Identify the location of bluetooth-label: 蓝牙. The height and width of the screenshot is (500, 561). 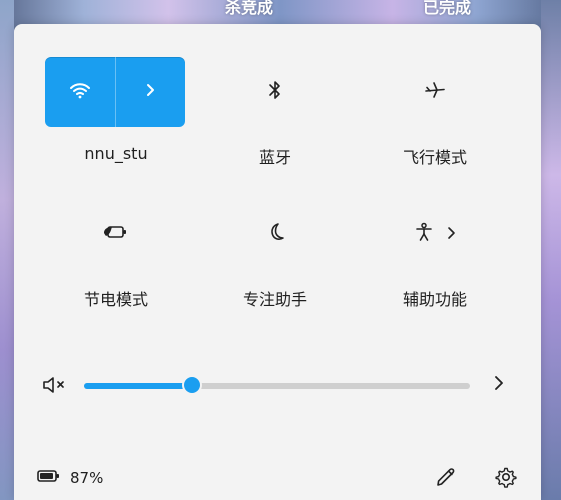
(274, 157).